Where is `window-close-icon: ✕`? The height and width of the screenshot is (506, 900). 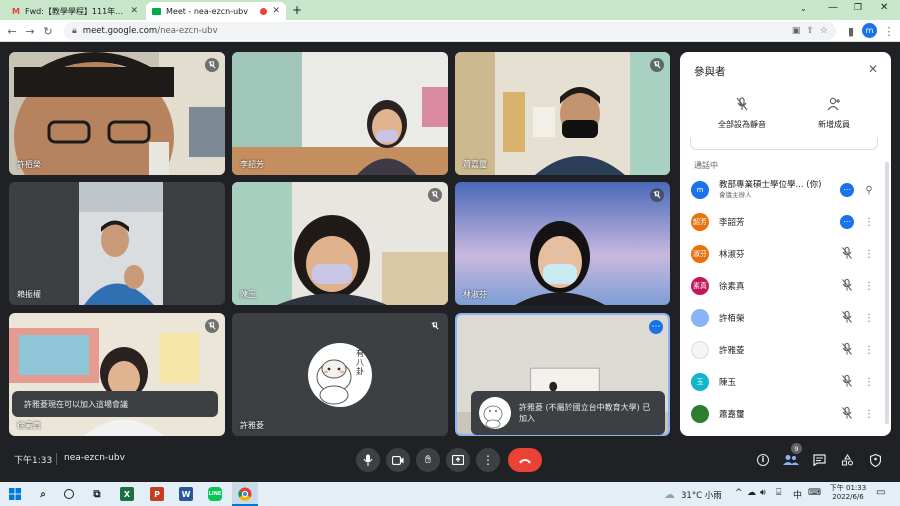 window-close-icon: ✕ is located at coordinates (884, 7).